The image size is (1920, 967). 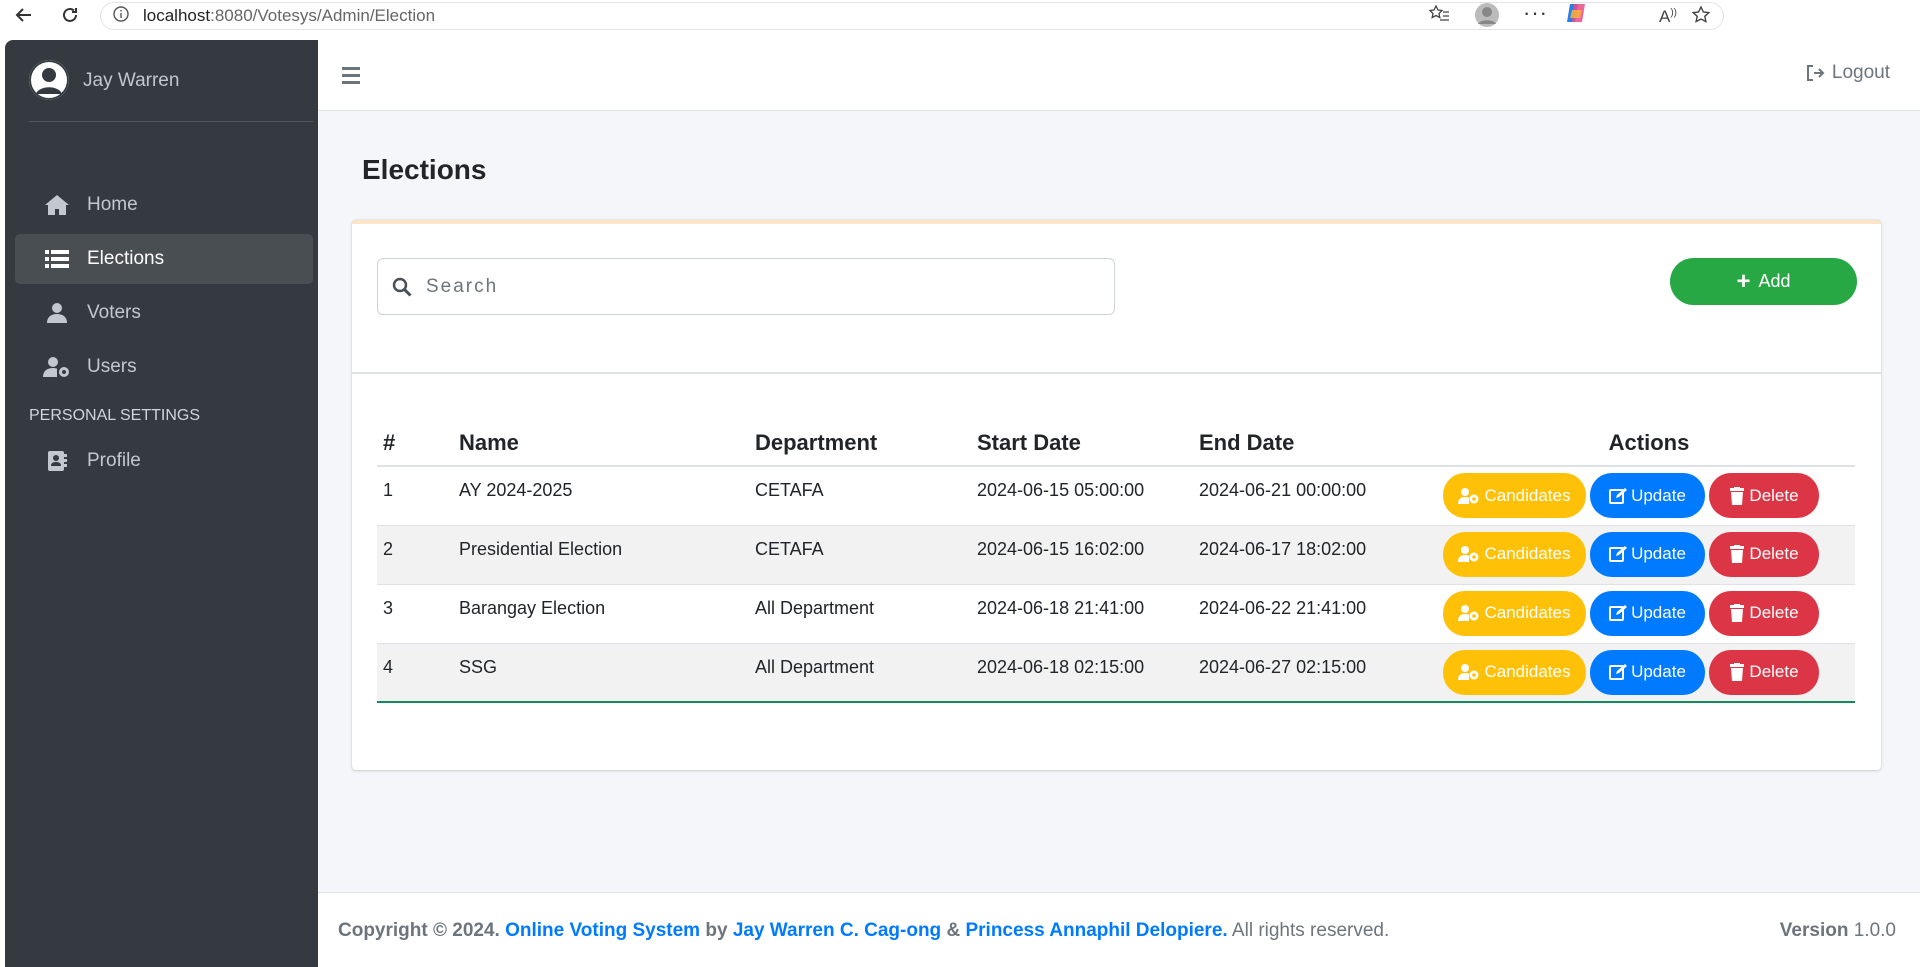 What do you see at coordinates (756, 286) in the screenshot?
I see `search-input` at bounding box center [756, 286].